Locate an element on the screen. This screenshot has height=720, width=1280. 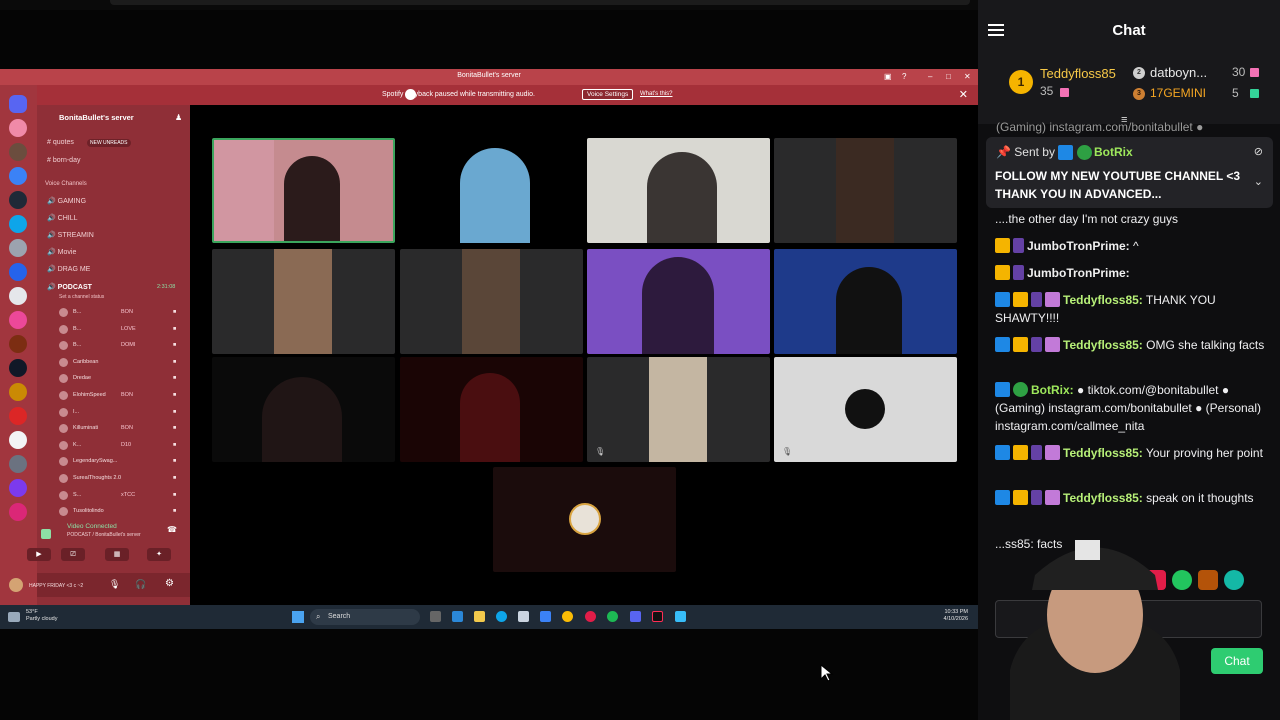
microphone-icon: 🎙 is located at coordinates (114, 584).